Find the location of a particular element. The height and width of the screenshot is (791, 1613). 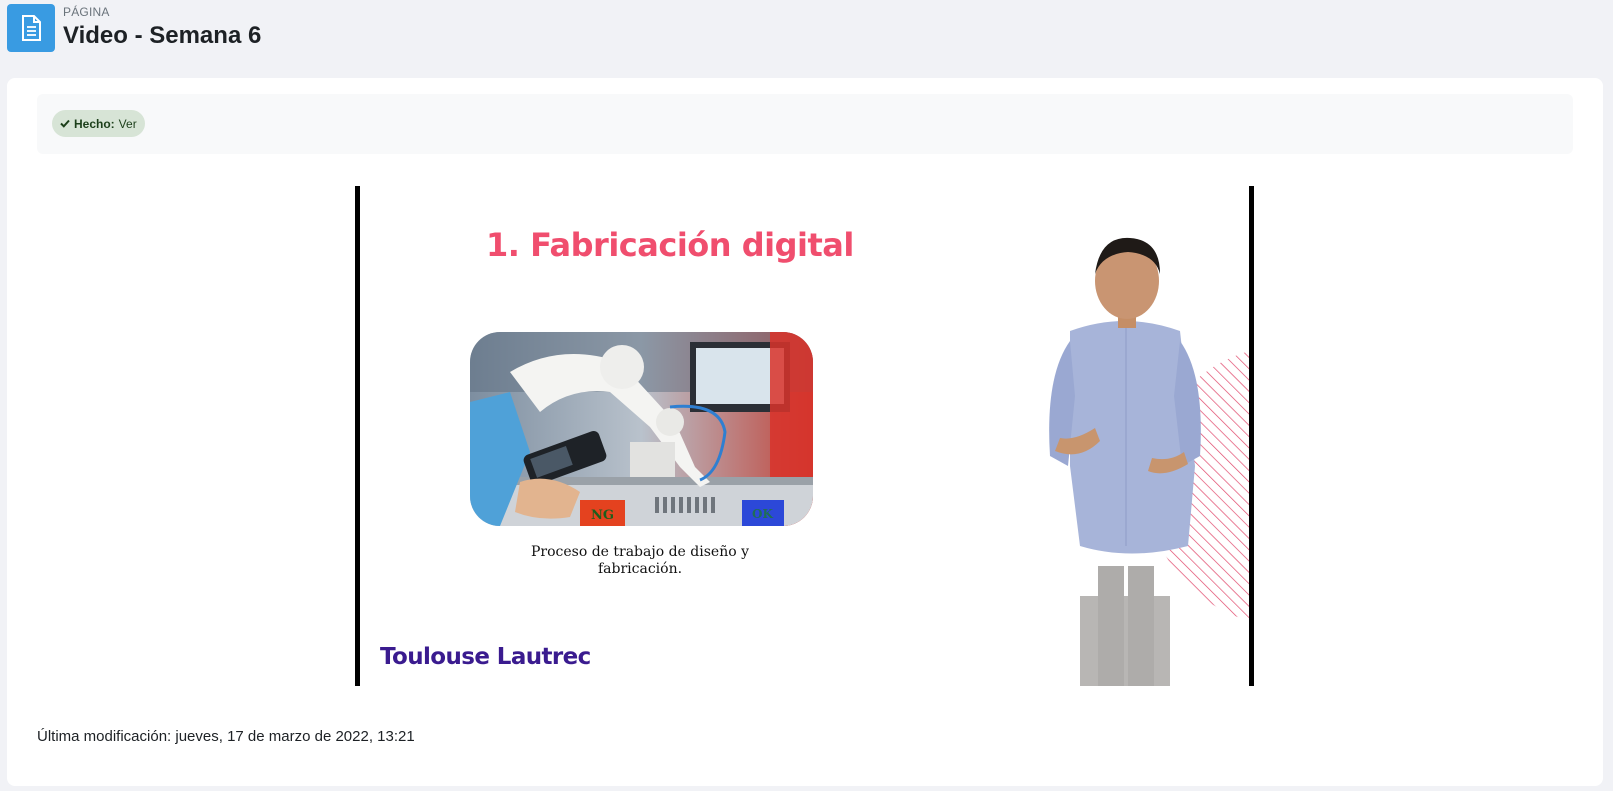

slide-caption-line-1: Proceso de trabajo de diseño y is located at coordinates (640, 552).